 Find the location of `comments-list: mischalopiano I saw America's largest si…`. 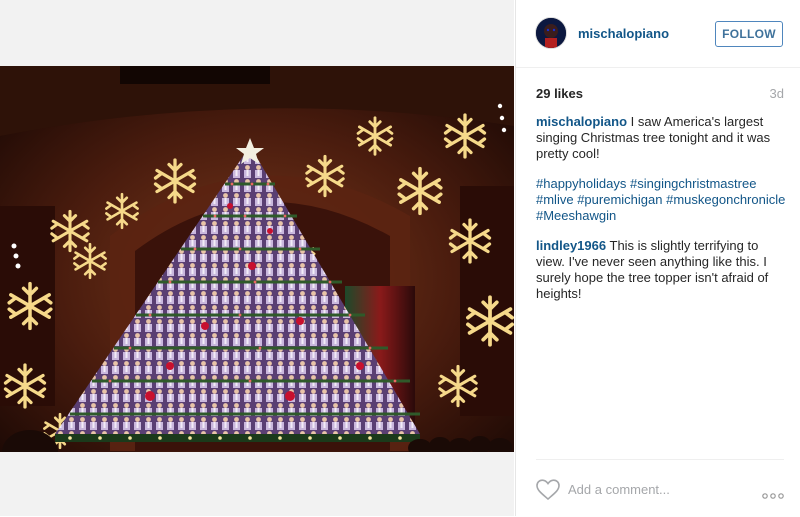

comments-list: mischalopiano I saw America's largest si… is located at coordinates (661, 215).